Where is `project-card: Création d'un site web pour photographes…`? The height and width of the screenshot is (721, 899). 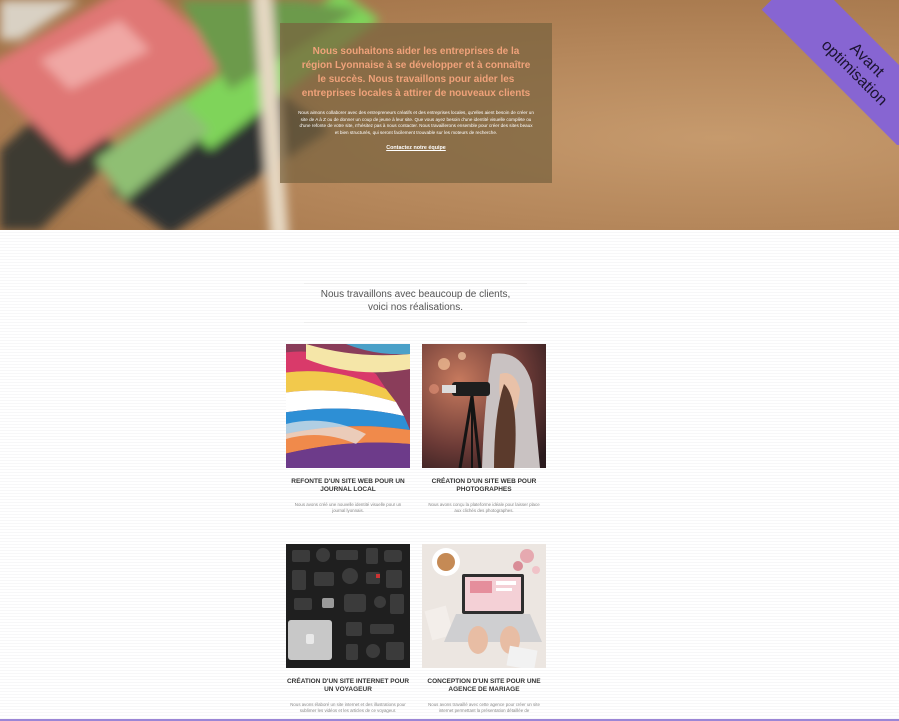 project-card: Création d'un site web pour photographes… is located at coordinates (484, 429).